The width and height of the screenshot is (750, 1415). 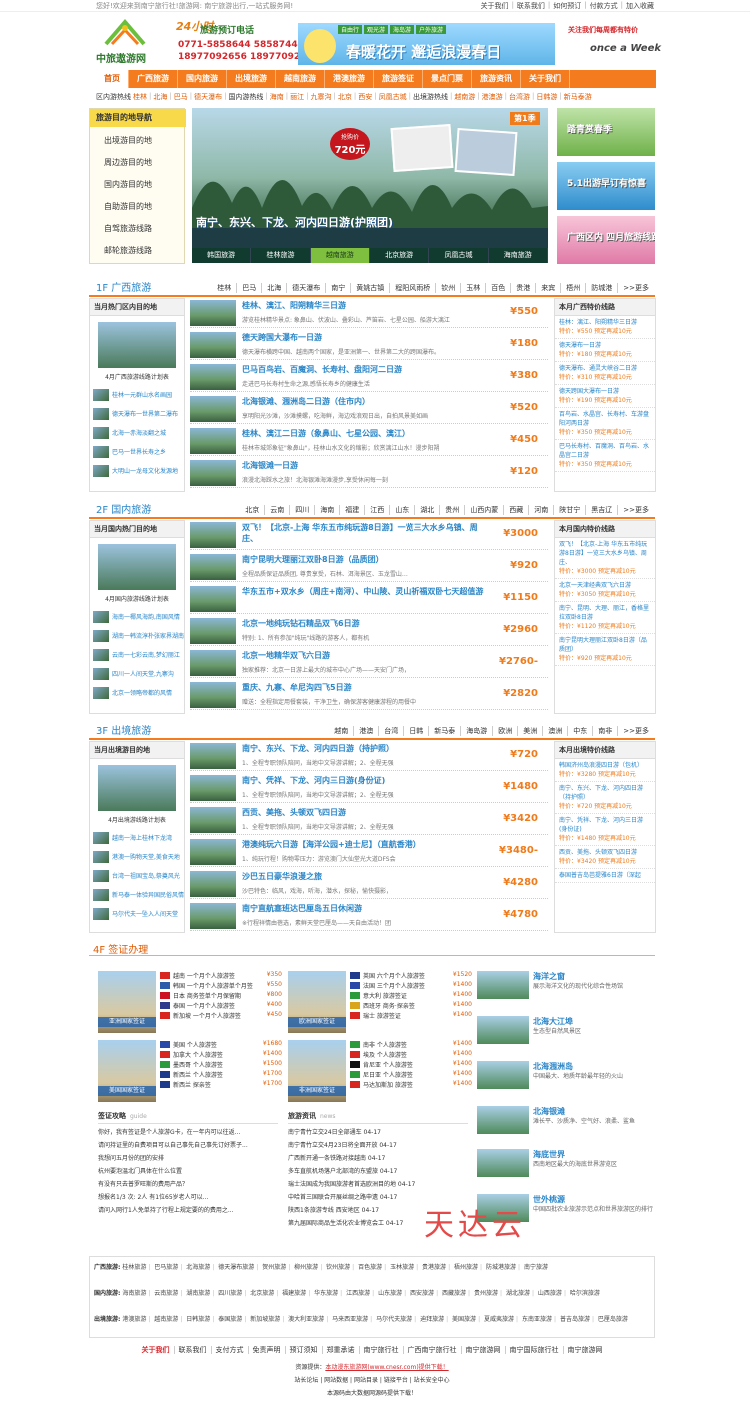 What do you see at coordinates (340, 1350) in the screenshot?
I see `footer-nav-link: 郑重承诺` at bounding box center [340, 1350].